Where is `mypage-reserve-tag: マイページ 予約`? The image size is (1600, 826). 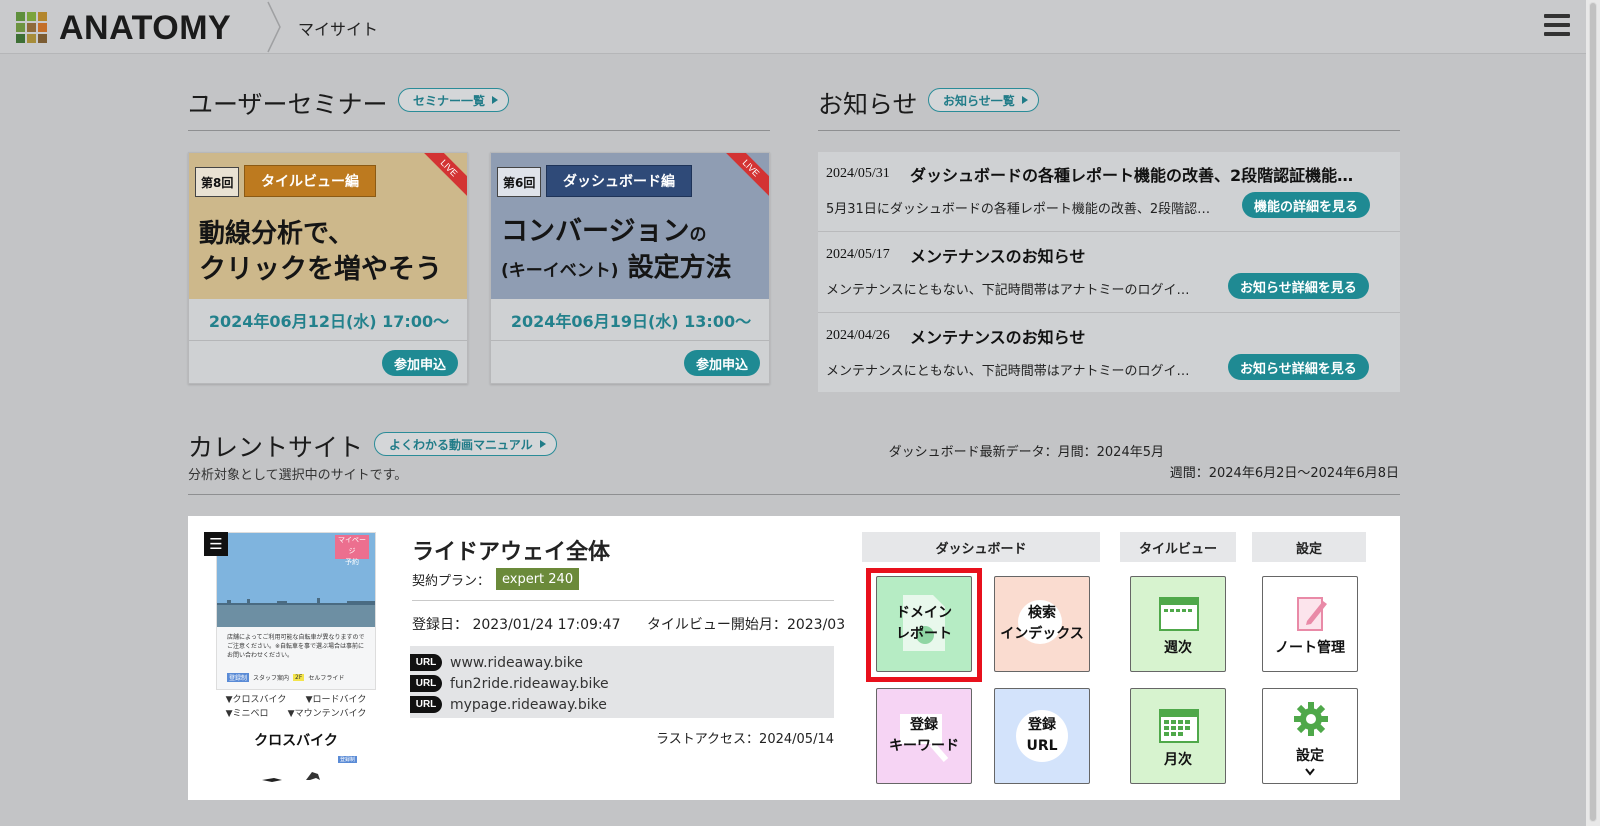 mypage-reserve-tag: マイページ 予約 is located at coordinates (352, 550).